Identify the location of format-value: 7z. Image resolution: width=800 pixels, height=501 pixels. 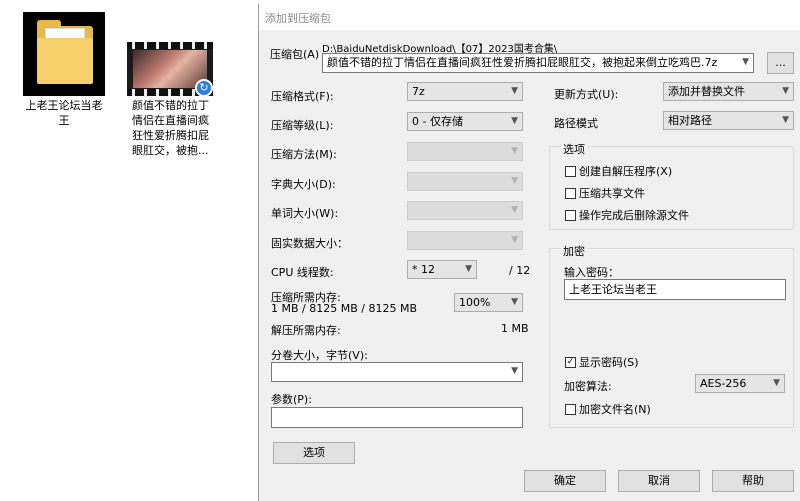
(418, 91).